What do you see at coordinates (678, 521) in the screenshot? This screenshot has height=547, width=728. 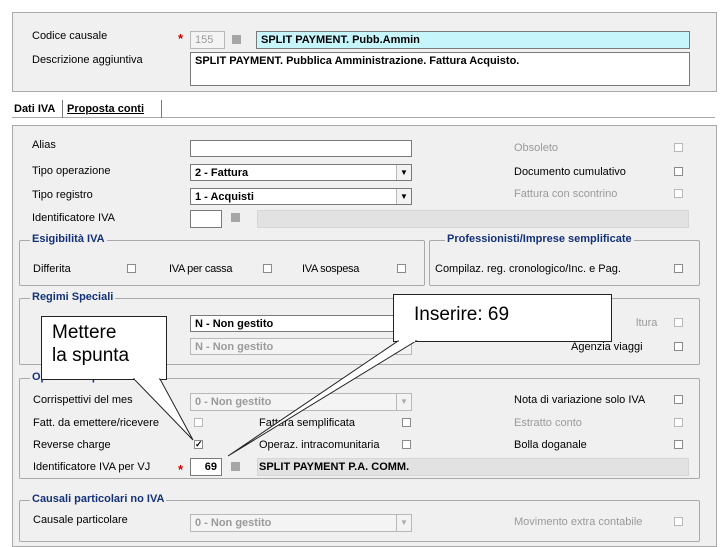 I see `movimento-extra-checkbox` at bounding box center [678, 521].